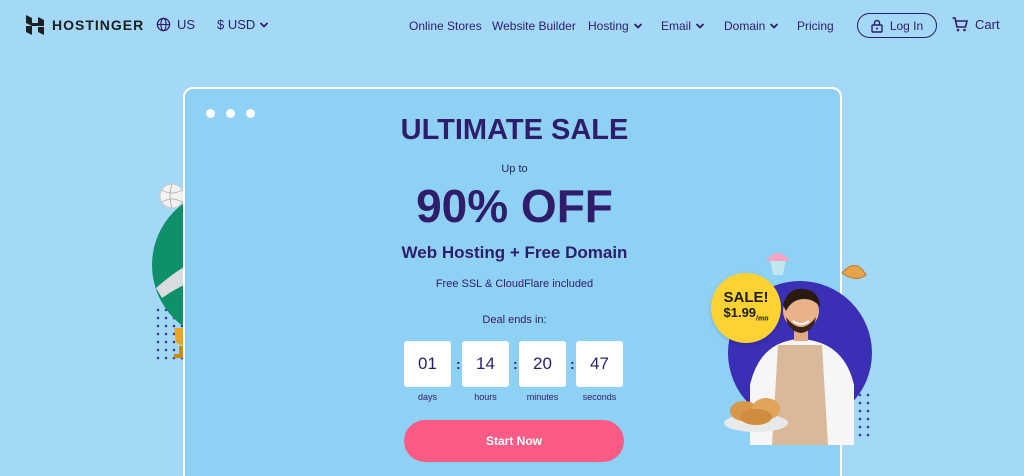  What do you see at coordinates (746, 297) in the screenshot?
I see `badge-sale-label: SALE!` at bounding box center [746, 297].